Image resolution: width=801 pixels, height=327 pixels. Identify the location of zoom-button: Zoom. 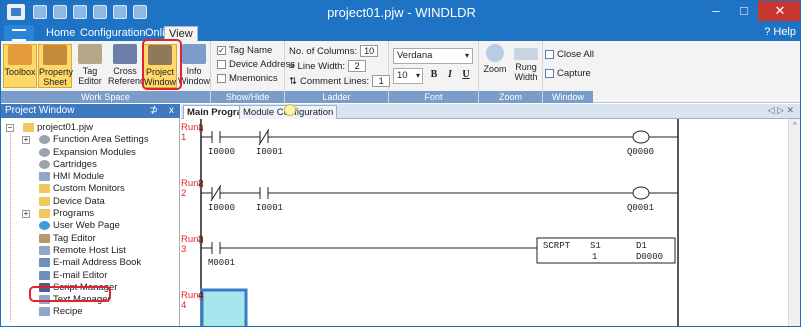
(495, 66).